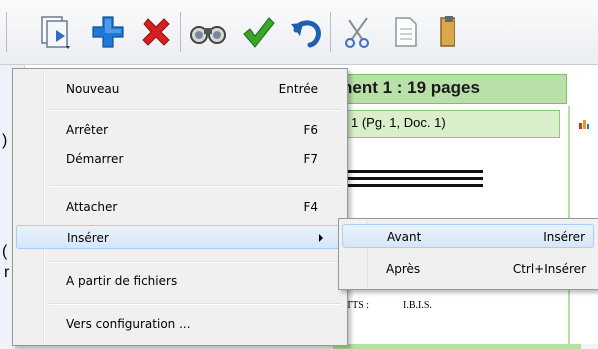  I want to click on page-text: TTS :, so click(358, 305).